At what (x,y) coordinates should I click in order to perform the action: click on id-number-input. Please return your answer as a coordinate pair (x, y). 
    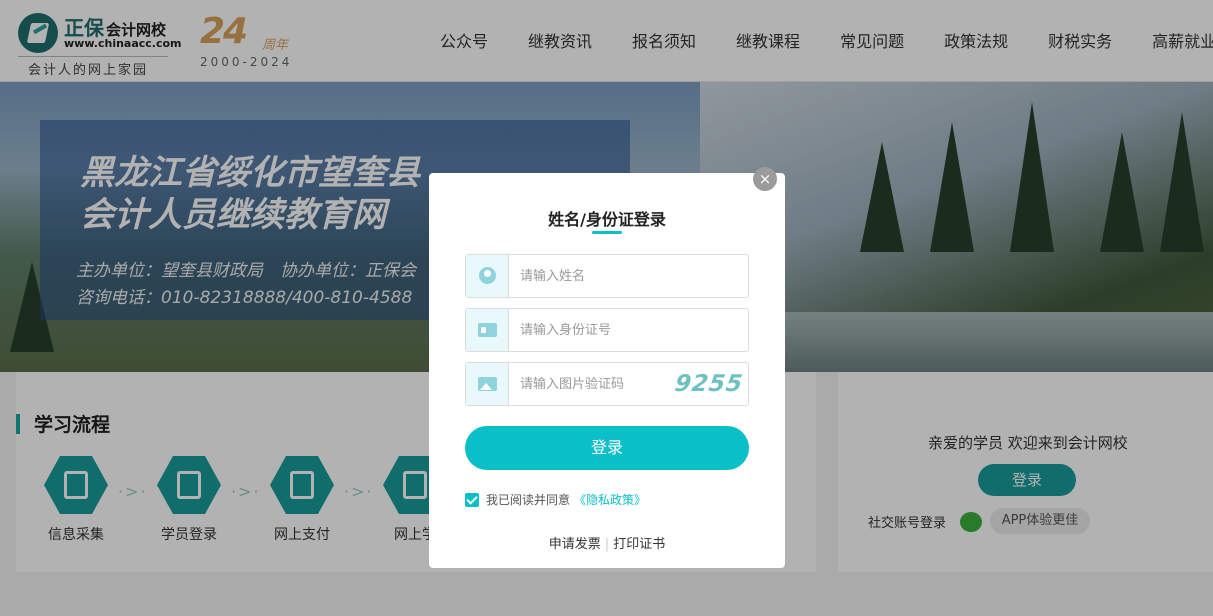
    Looking at the image, I should click on (630, 330).